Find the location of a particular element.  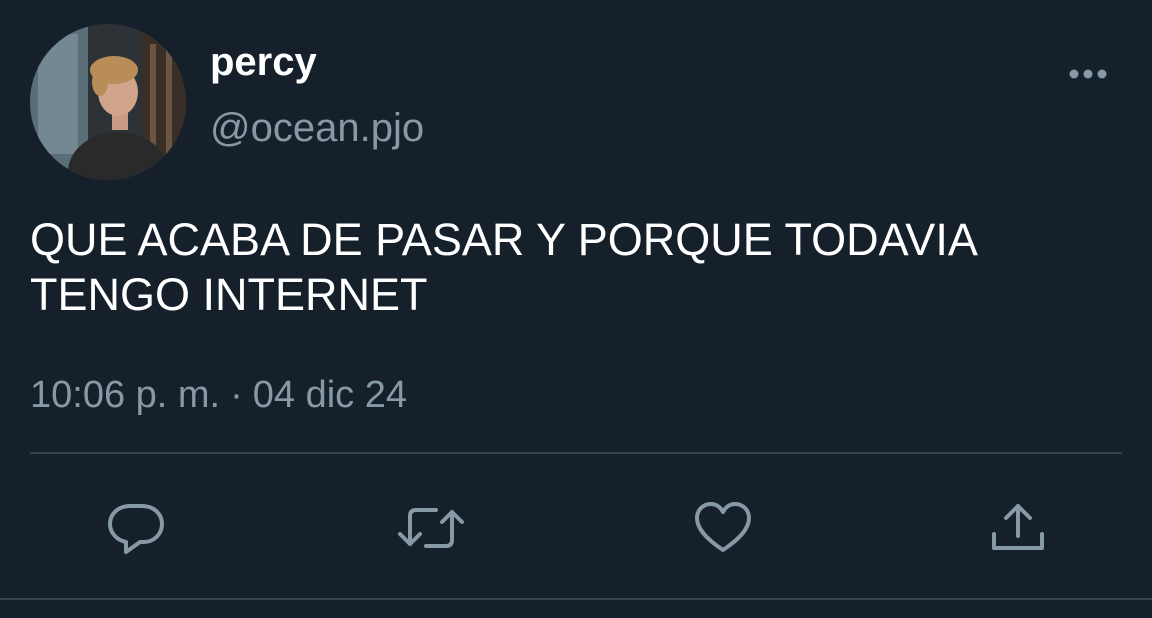

tweet-date: 04 dic 24 is located at coordinates (330, 395).